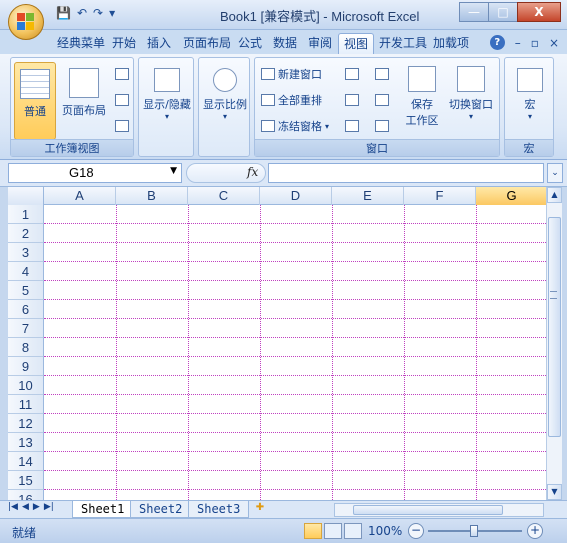 The height and width of the screenshot is (543, 567). Describe the element at coordinates (250, 43) in the screenshot. I see `tab-formulas: 公式` at that location.